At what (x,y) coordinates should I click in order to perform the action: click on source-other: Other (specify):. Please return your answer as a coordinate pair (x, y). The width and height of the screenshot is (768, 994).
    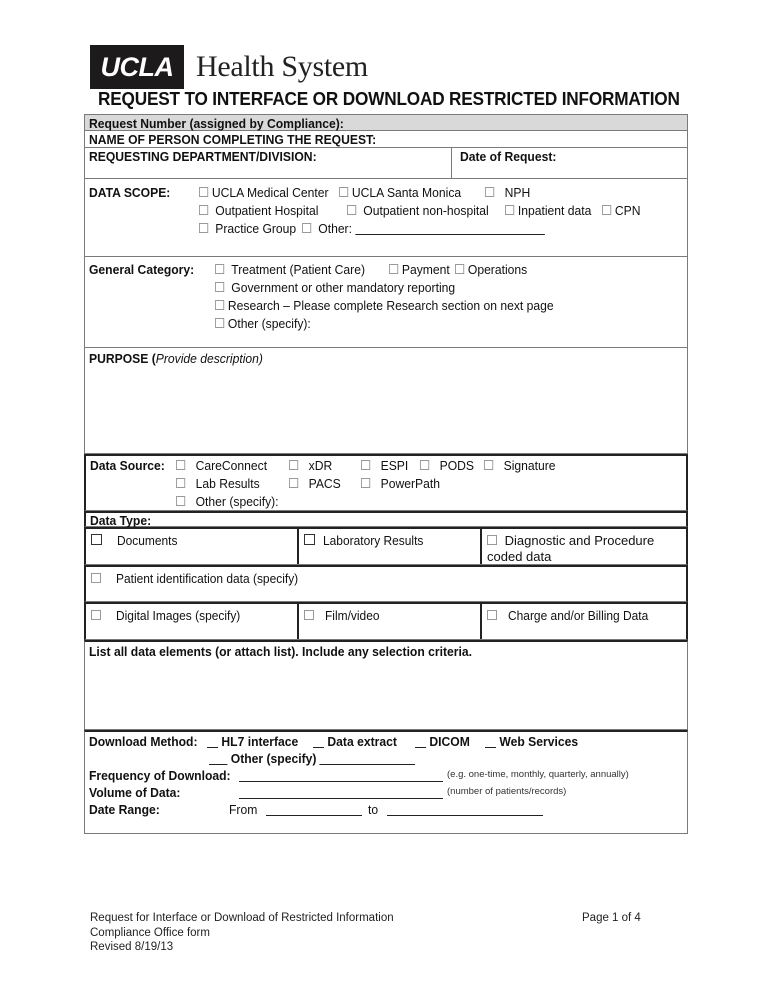
    Looking at the image, I should click on (227, 501).